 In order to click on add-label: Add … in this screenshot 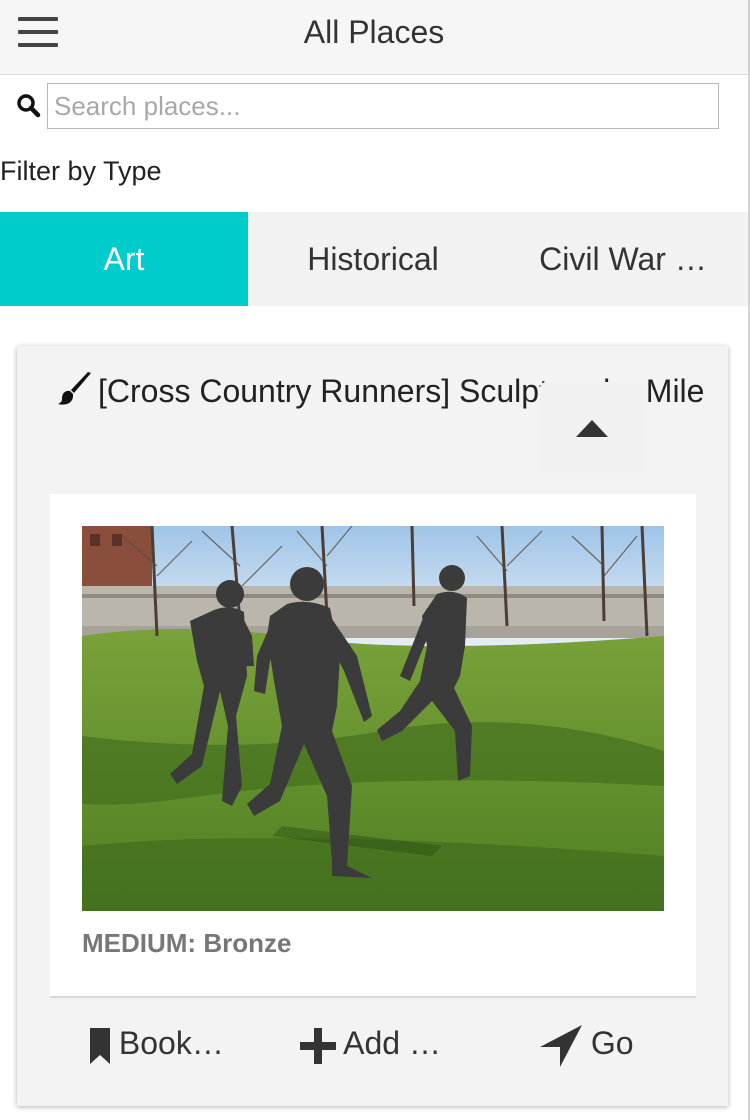, I will do `click(392, 1043)`.